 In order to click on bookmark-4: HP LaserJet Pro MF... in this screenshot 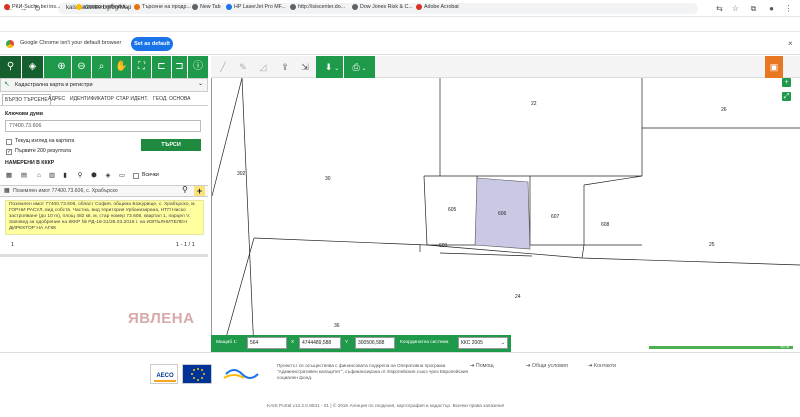, I will do `click(256, 7)`.